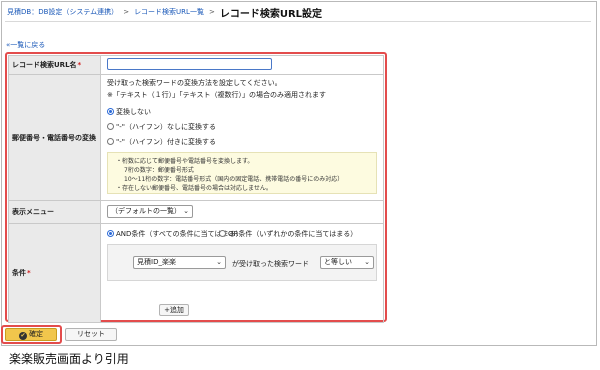  I want to click on info-line: 7桁の数字：郵便番号形式, so click(159, 170).